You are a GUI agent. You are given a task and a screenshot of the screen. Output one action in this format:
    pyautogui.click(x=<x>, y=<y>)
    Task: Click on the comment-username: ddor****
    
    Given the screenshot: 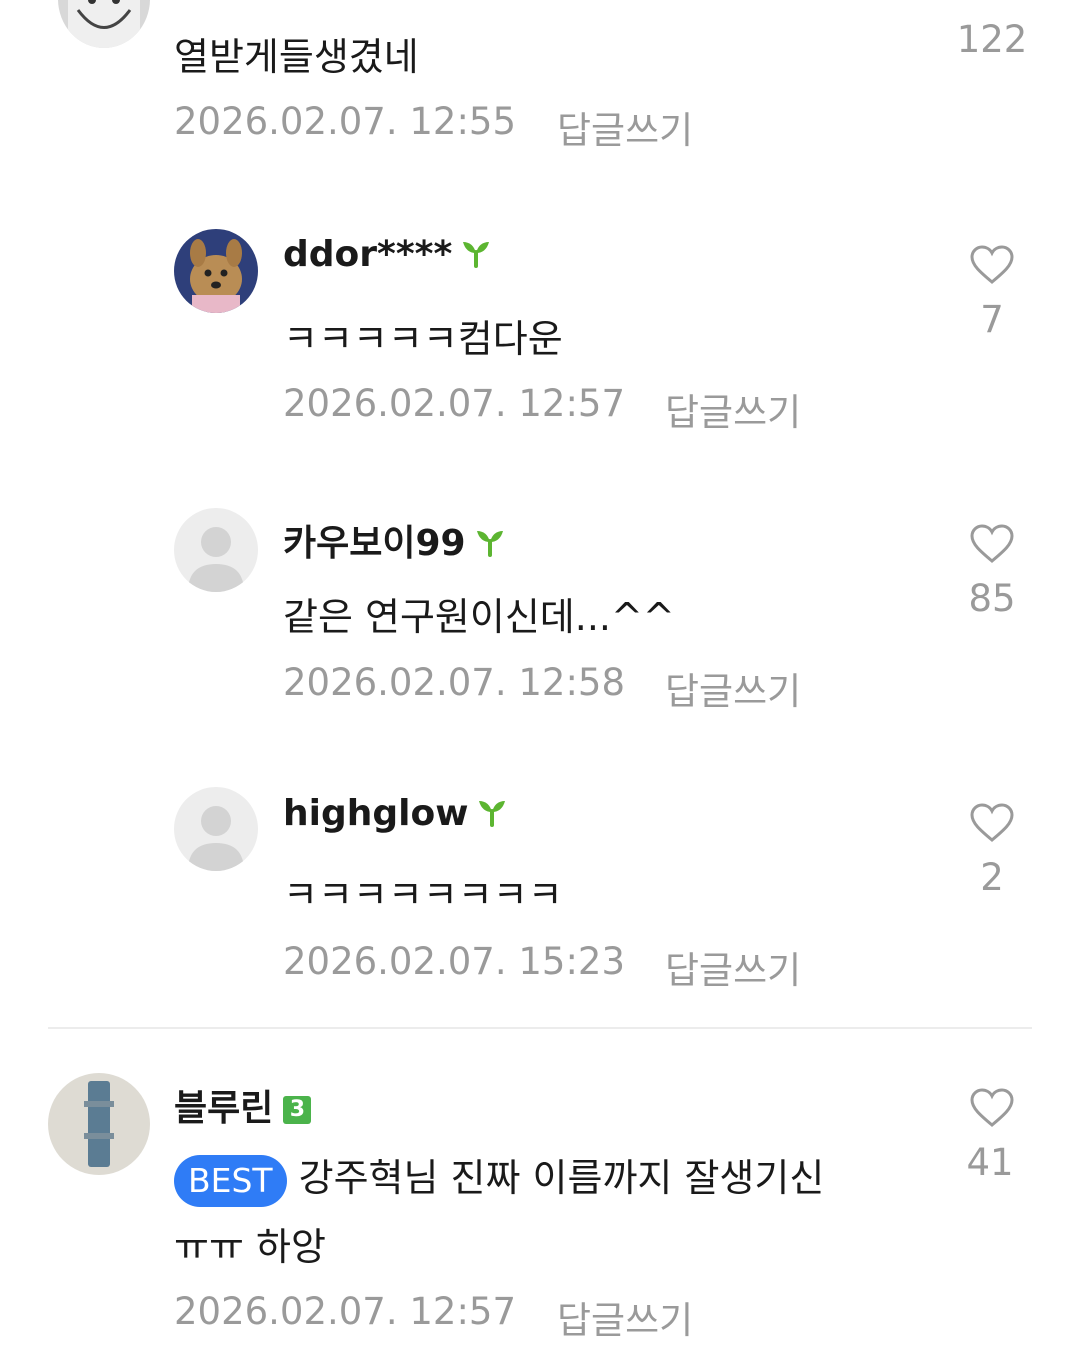 What is the action you would take?
    pyautogui.click(x=387, y=255)
    